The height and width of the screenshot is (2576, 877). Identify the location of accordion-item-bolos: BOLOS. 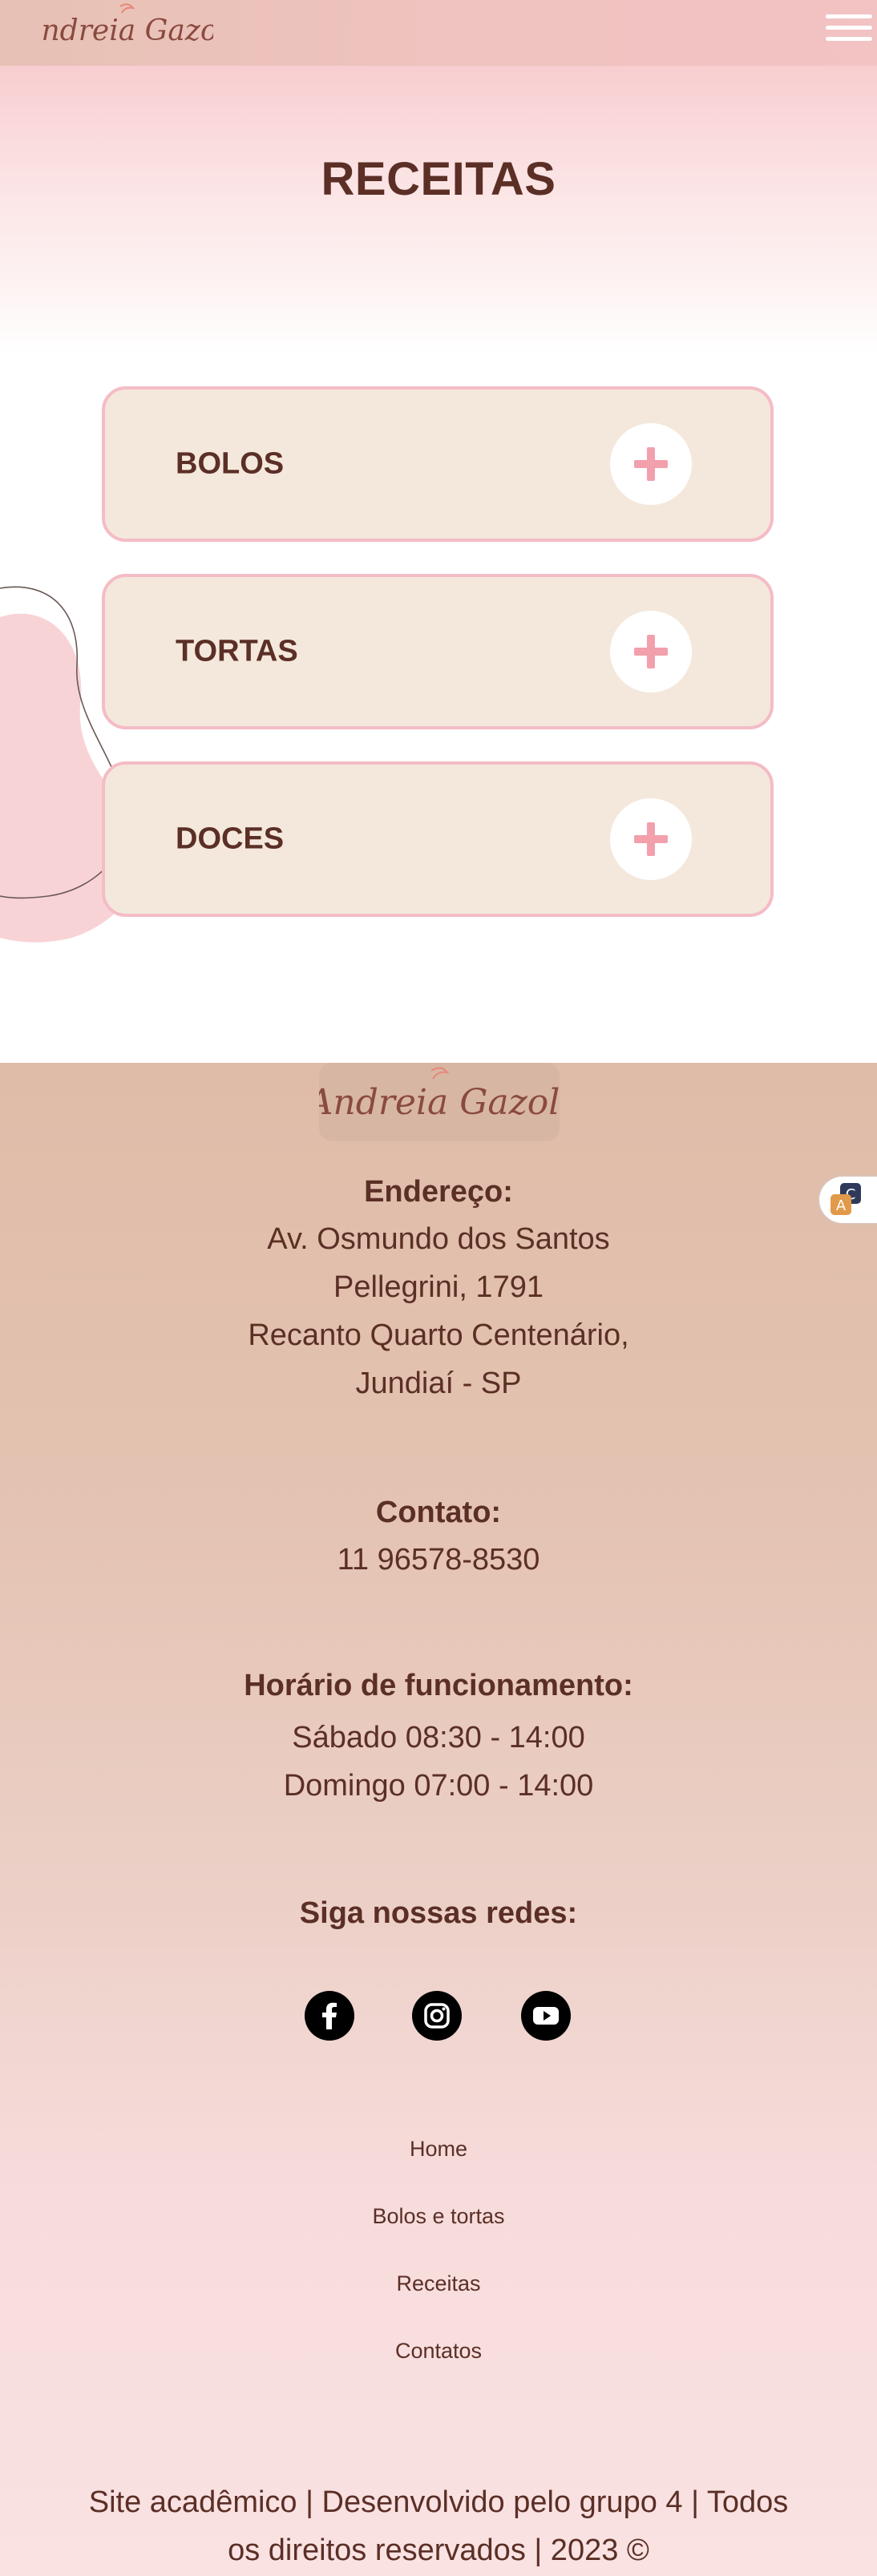
(438, 464).